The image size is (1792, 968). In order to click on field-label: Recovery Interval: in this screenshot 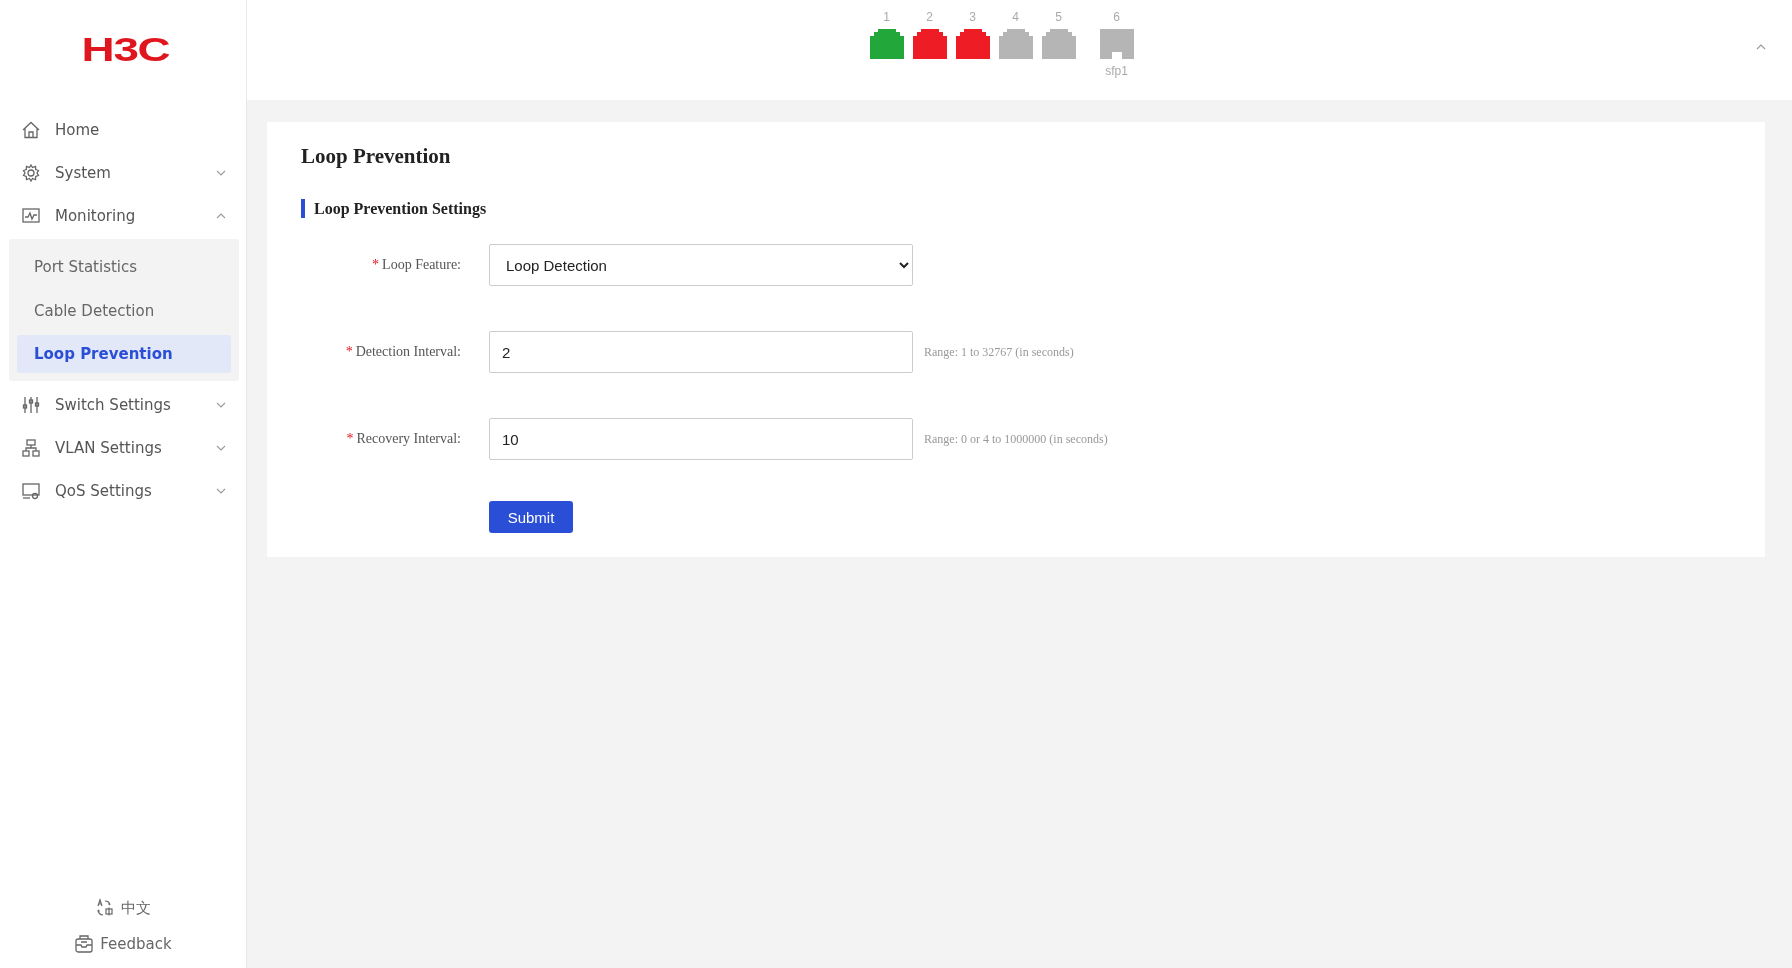, I will do `click(408, 438)`.